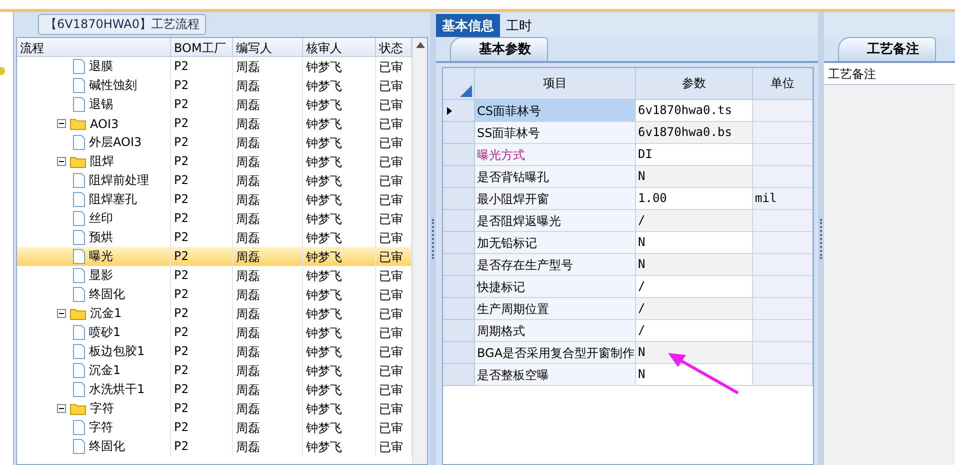 The image size is (955, 465). What do you see at coordinates (117, 389) in the screenshot?
I see `tree-item-label: 水洗烘干1` at bounding box center [117, 389].